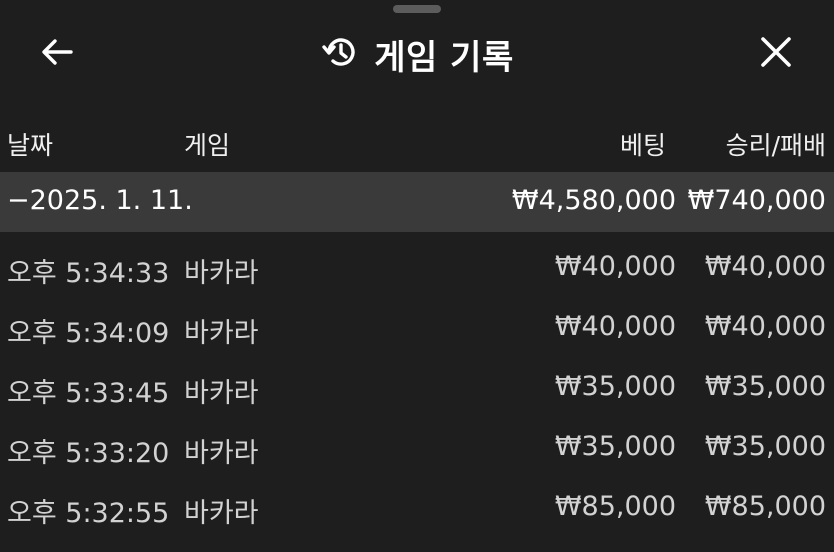 The height and width of the screenshot is (552, 834). I want to click on table-row: 오후 5:33:45 바카라 ₩35,000 ₩35,000, so click(417, 388).